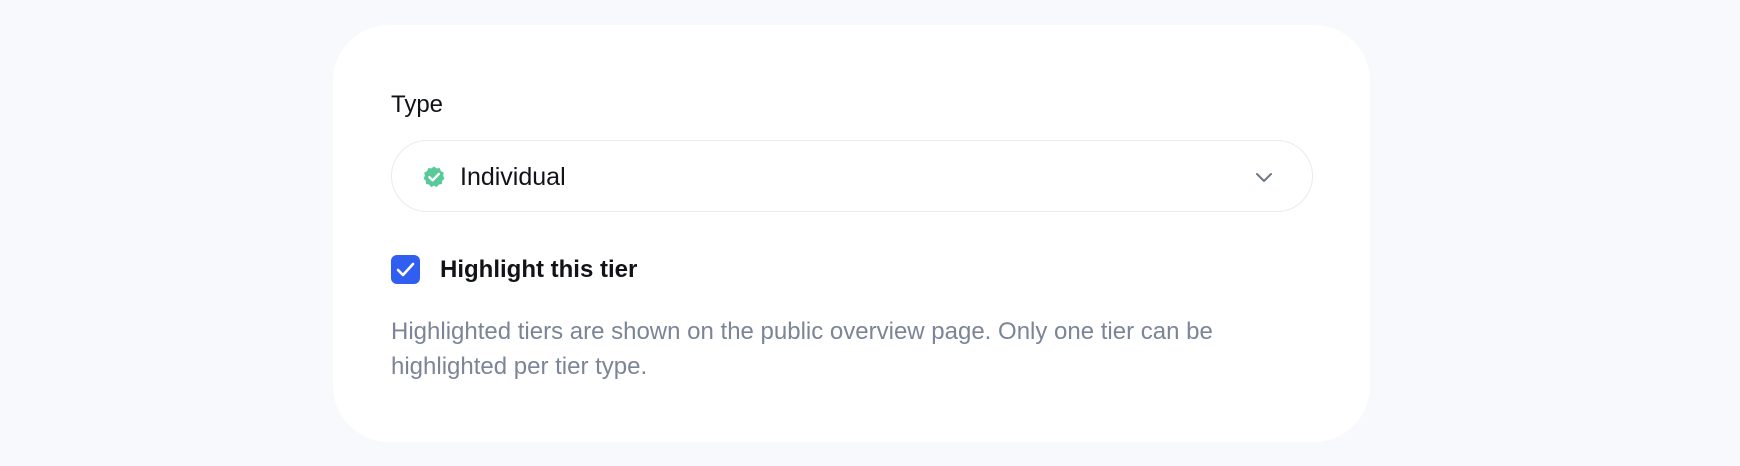 The image size is (1740, 466). I want to click on highlight-tier-checkbox, so click(405, 269).